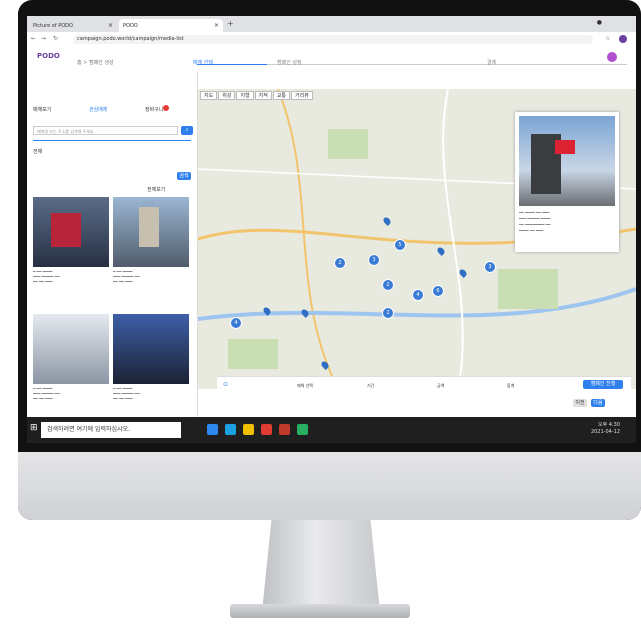 Image resolution: width=641 pixels, height=624 pixels. Describe the element at coordinates (42, 109) in the screenshot. I see `tab-media: 매체보기` at that location.